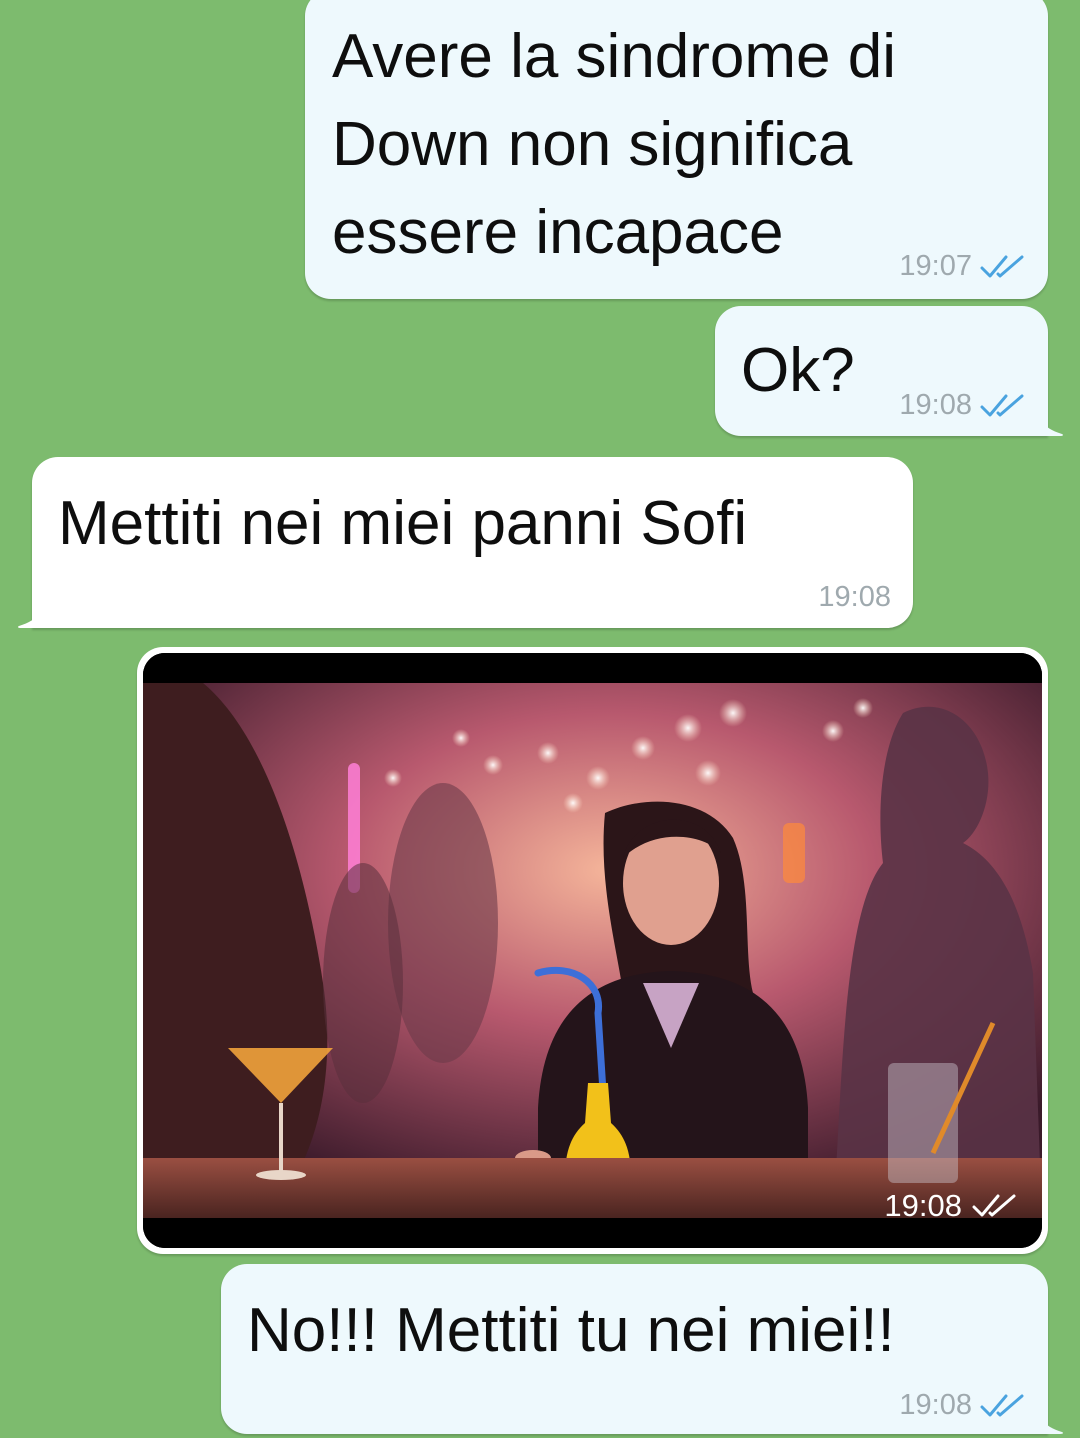 This screenshot has width=1080, height=1438. What do you see at coordinates (614, 56) in the screenshot?
I see `message-line: Avere la sindrome di` at bounding box center [614, 56].